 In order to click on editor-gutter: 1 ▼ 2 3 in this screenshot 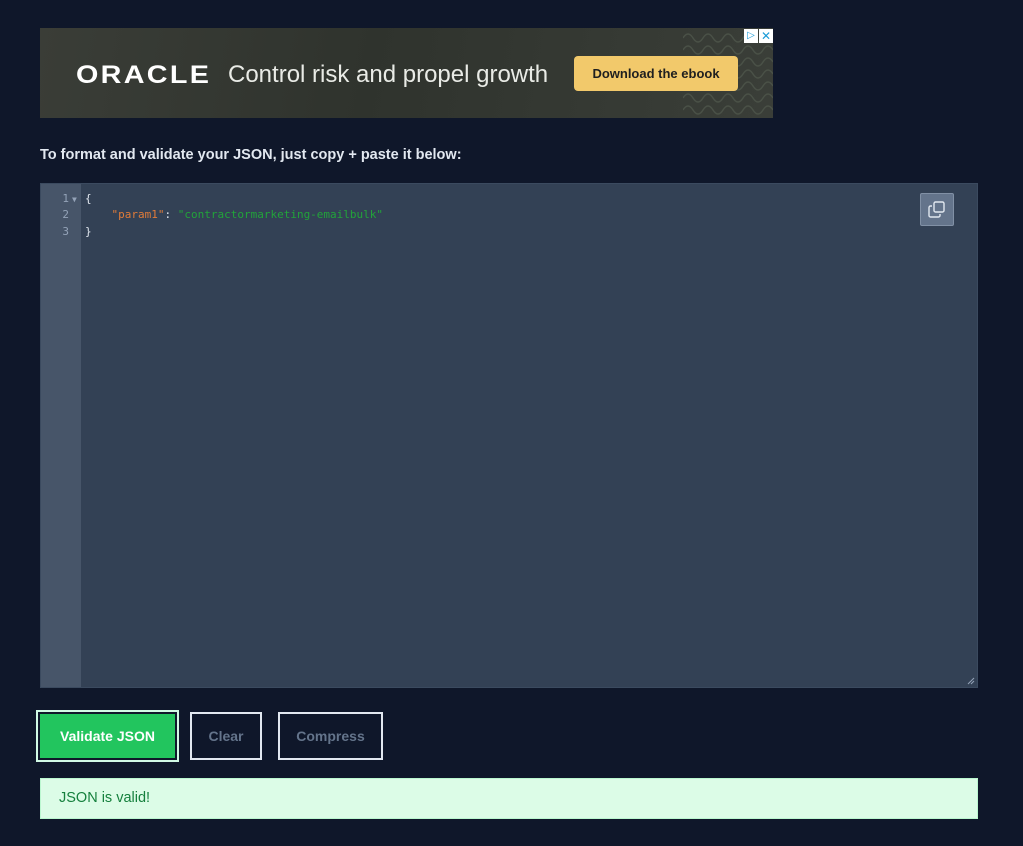, I will do `click(61, 435)`.